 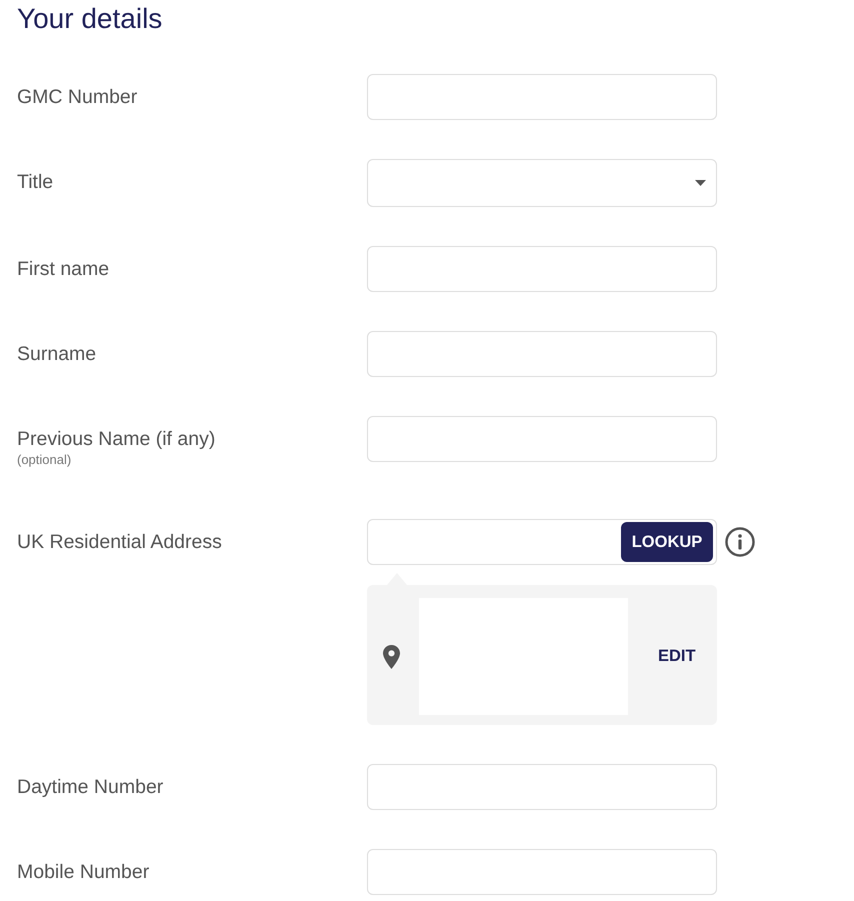 What do you see at coordinates (44, 460) in the screenshot?
I see `optional-note: (optional)` at bounding box center [44, 460].